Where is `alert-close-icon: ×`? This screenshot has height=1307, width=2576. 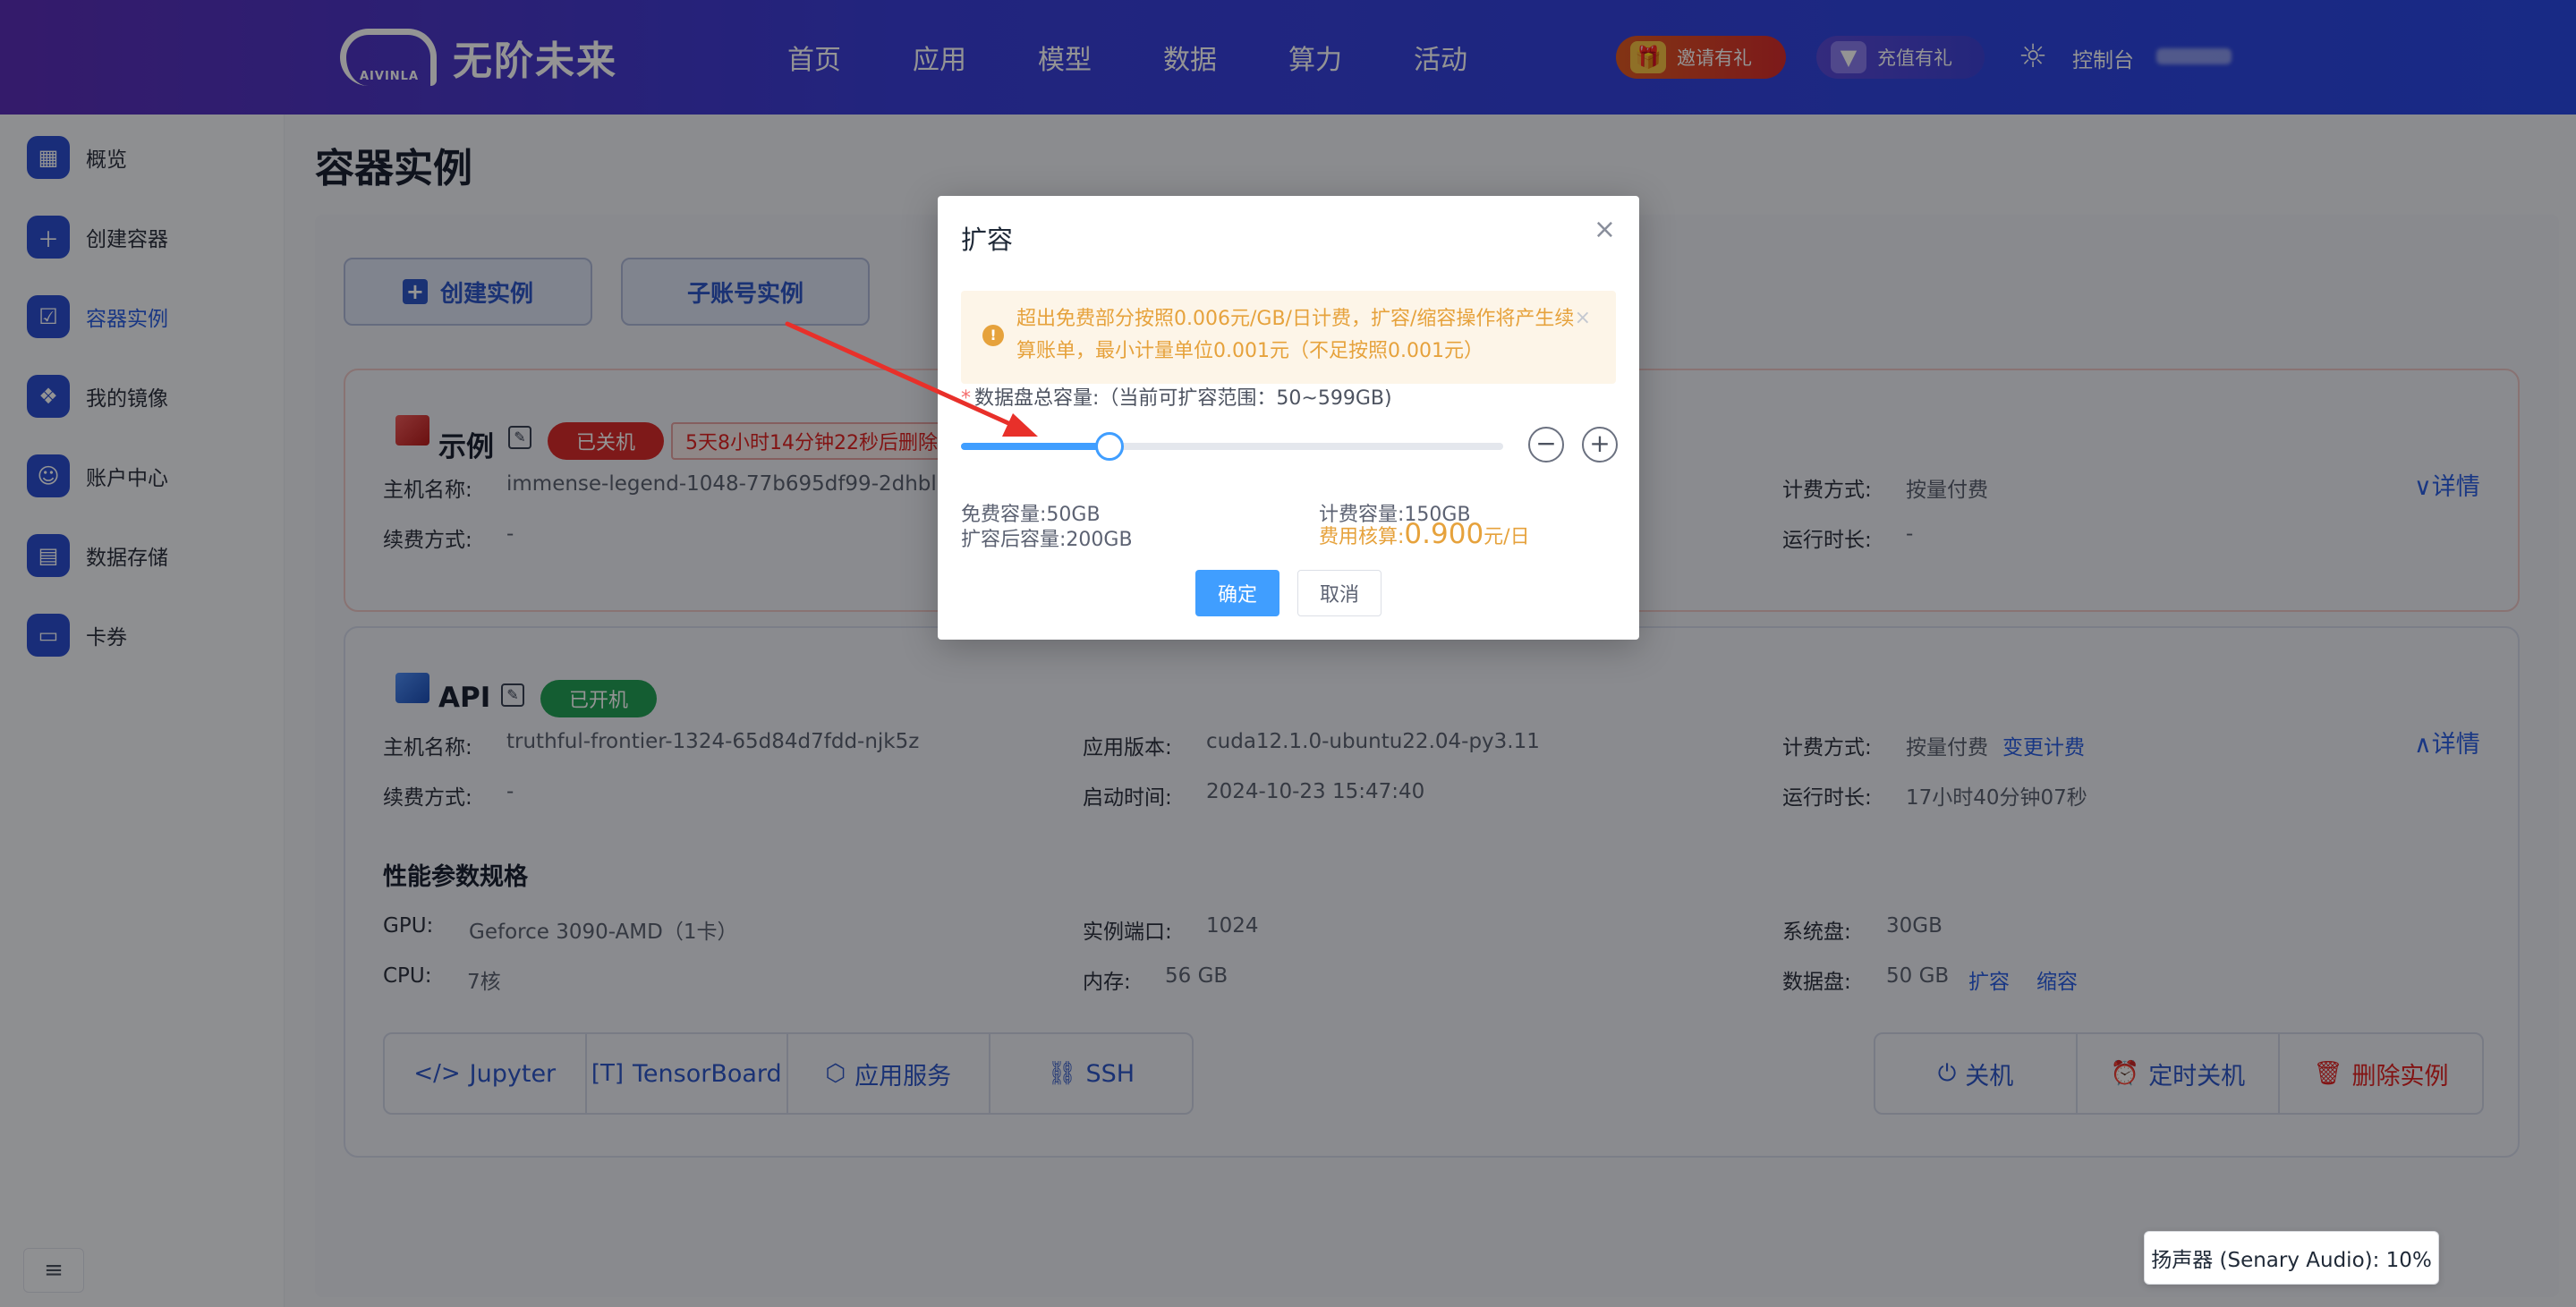 alert-close-icon: × is located at coordinates (1583, 318).